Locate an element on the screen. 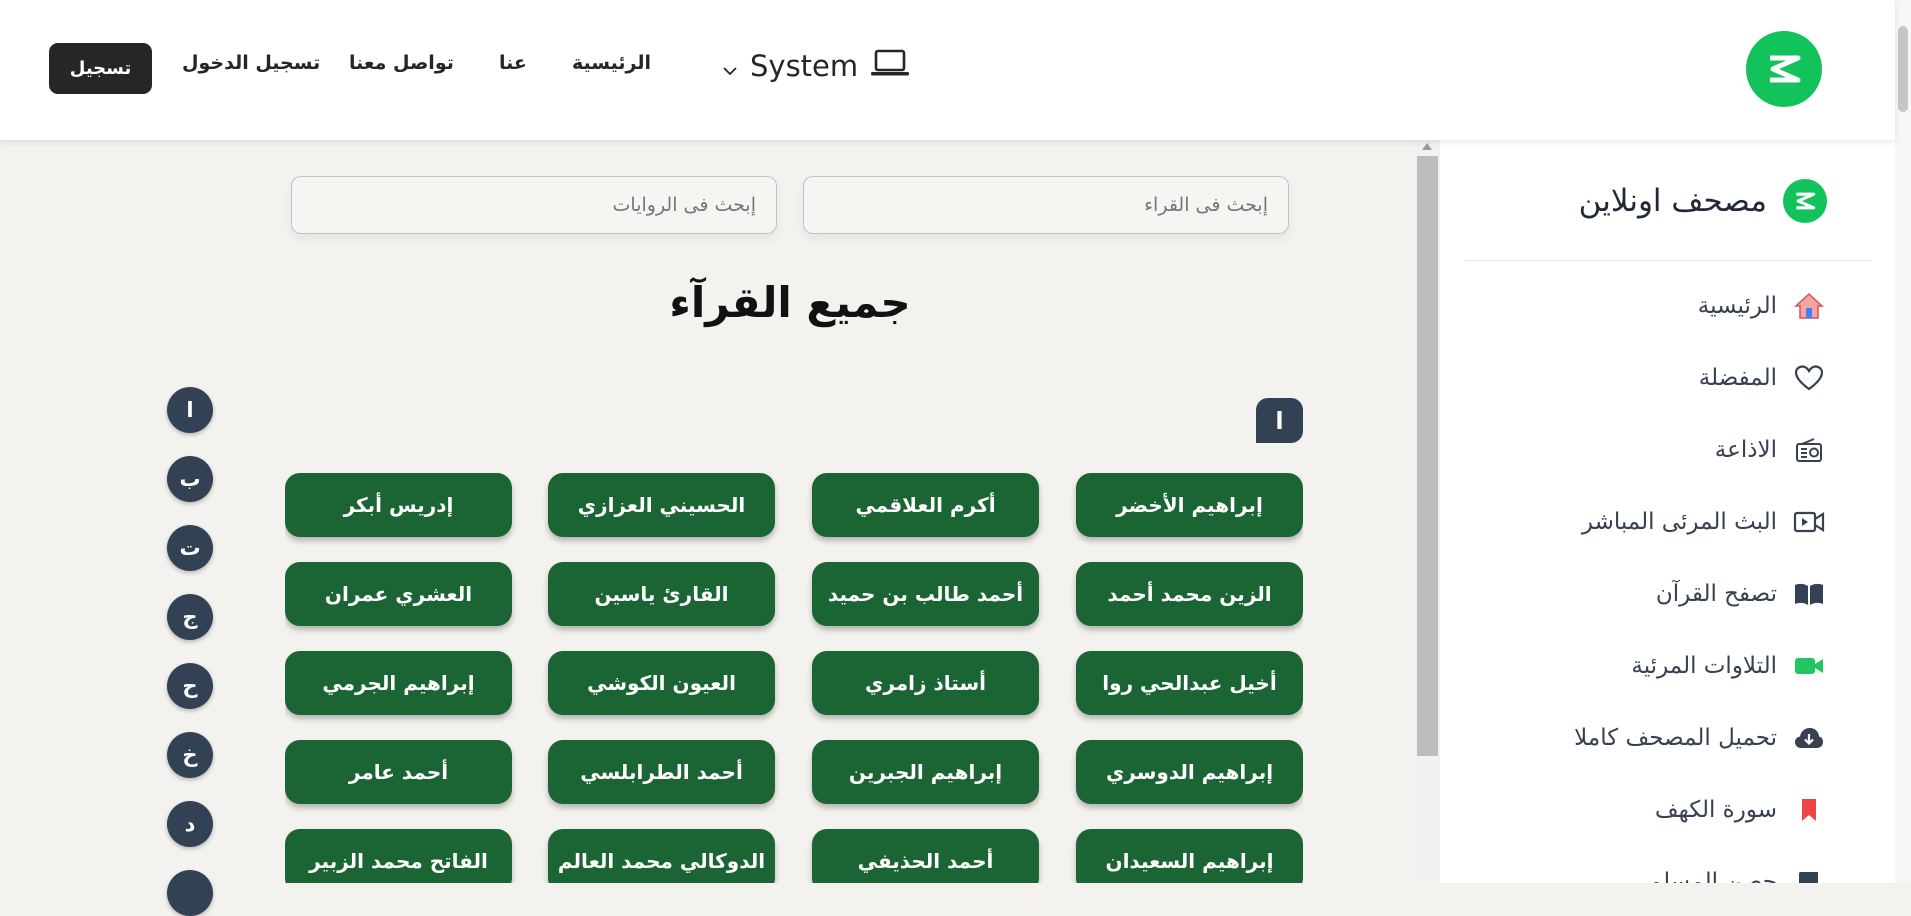 This screenshot has height=916, width=1911. sidebar-item-label: تحميل المصحف كاملا is located at coordinates (1675, 738).